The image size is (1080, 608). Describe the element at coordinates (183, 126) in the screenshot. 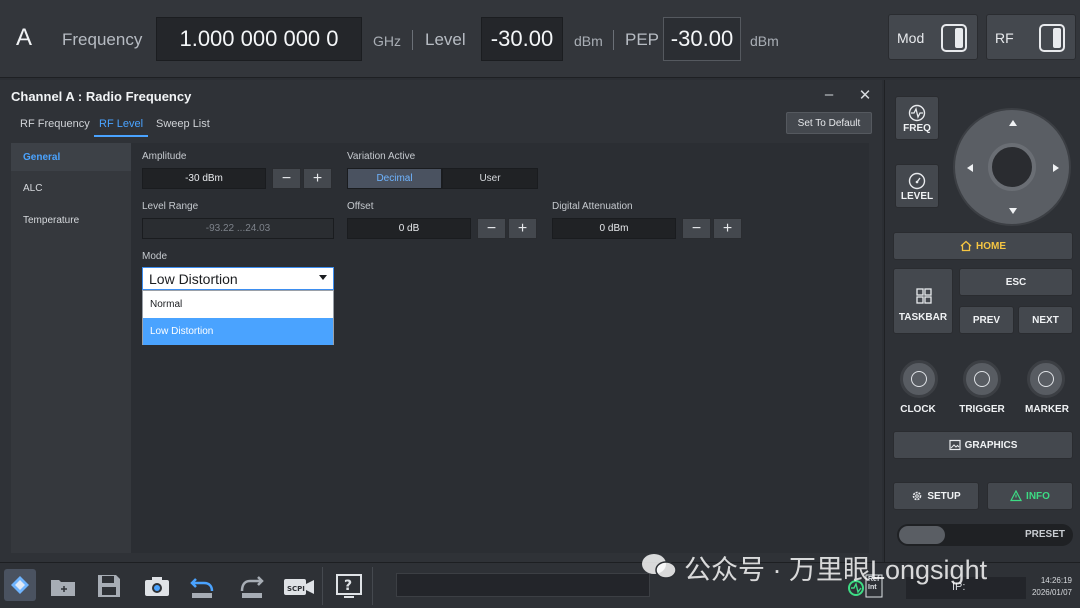

I see `tab-sweep-list: Sweep List` at that location.